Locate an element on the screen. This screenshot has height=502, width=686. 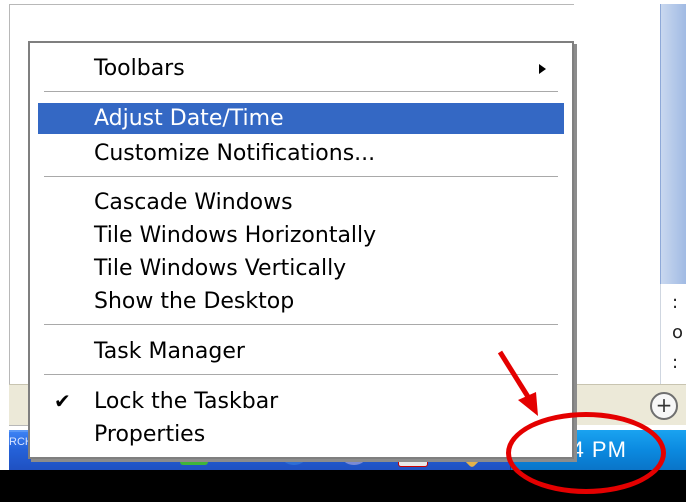
menu-item-label: Cascade Windows is located at coordinates (193, 202).